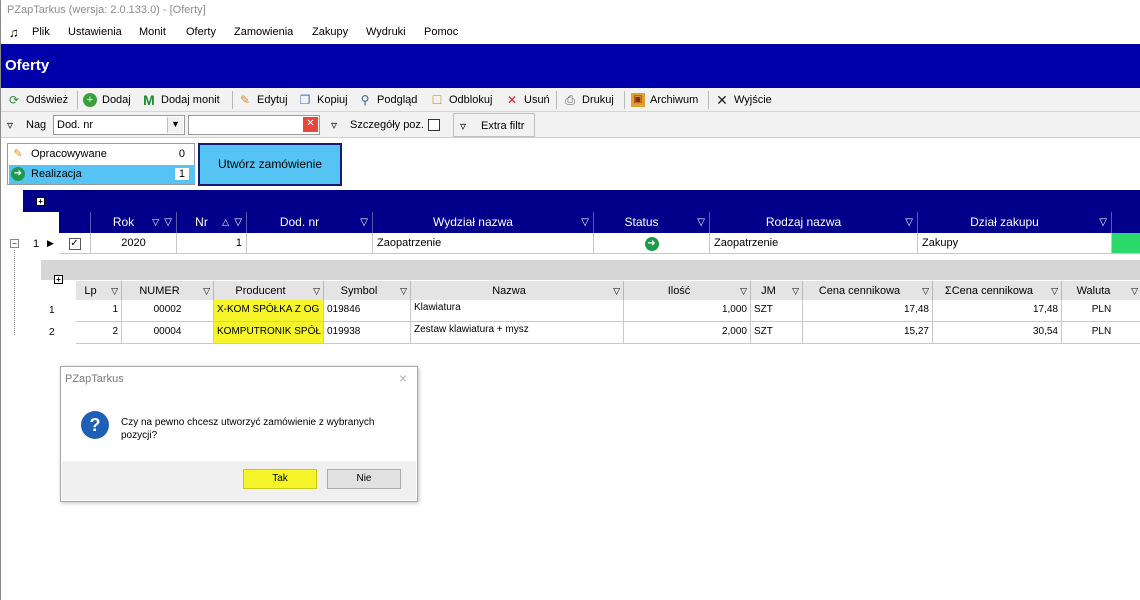 The height and width of the screenshot is (600, 1140). Describe the element at coordinates (16, 32) in the screenshot. I see `app-logo-icon: ♫` at that location.